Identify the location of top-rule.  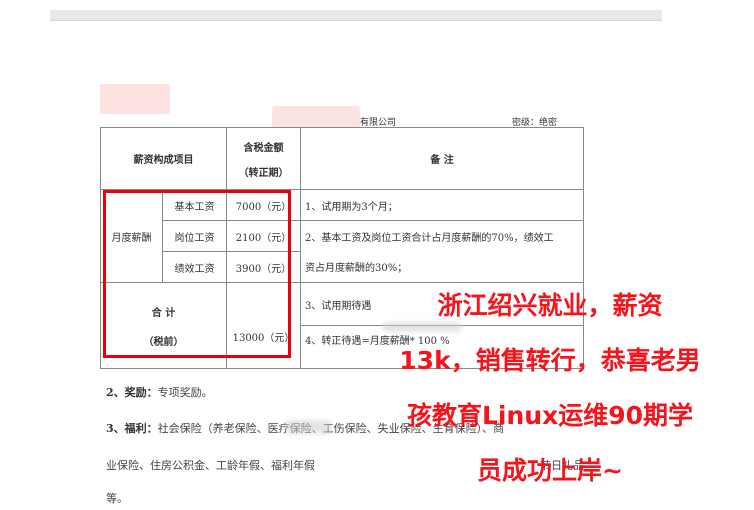
(356, 15).